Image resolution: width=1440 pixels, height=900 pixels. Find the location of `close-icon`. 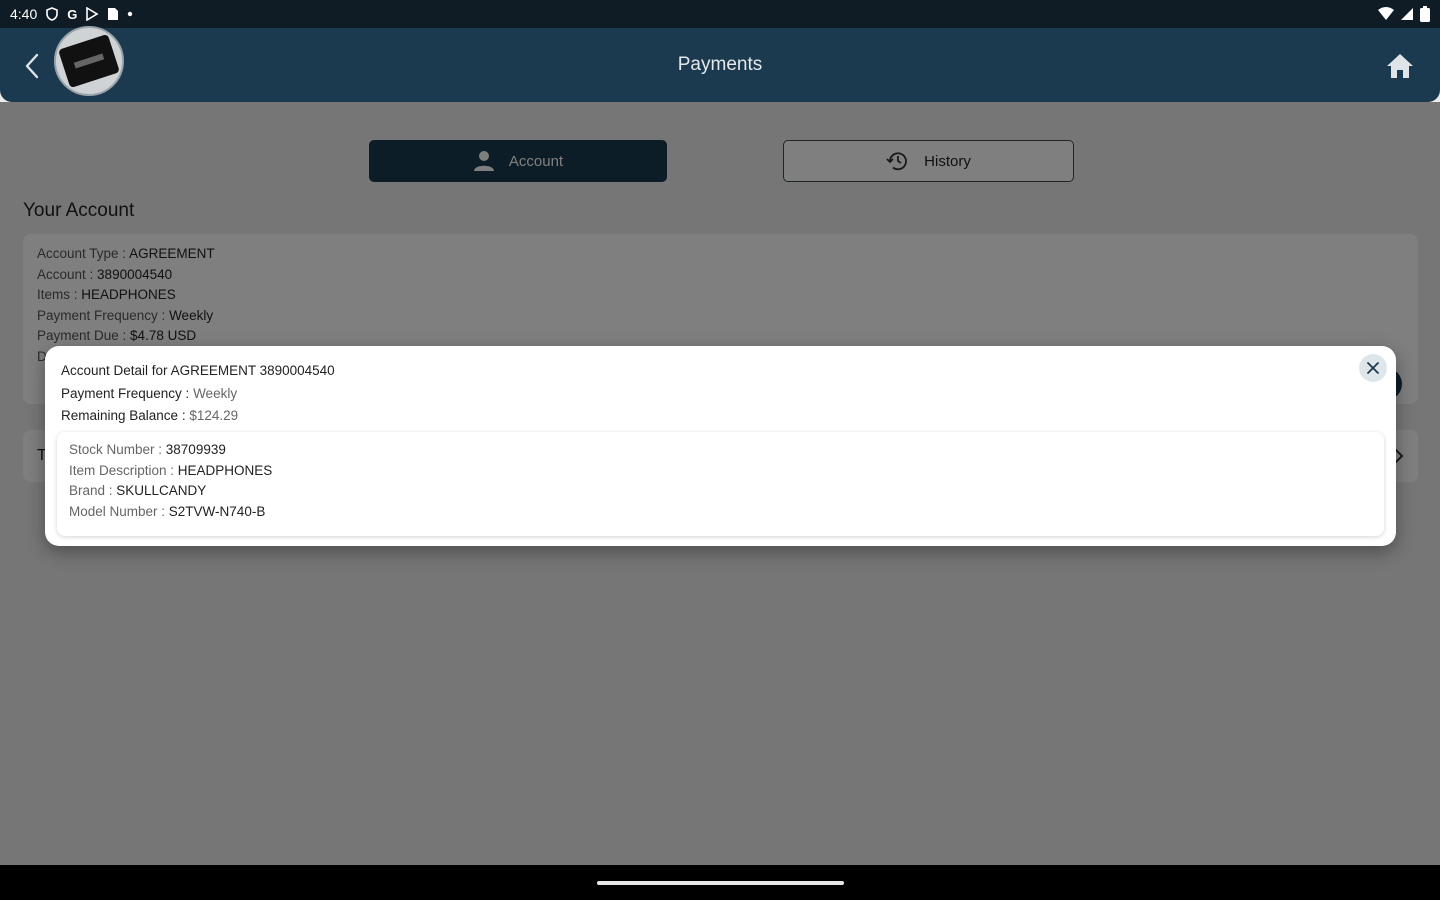

close-icon is located at coordinates (1373, 368).